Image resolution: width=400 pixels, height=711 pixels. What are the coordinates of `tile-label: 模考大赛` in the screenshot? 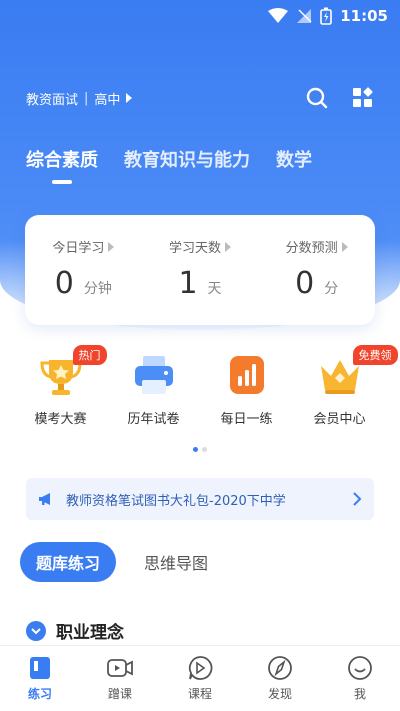 It's located at (60, 419).